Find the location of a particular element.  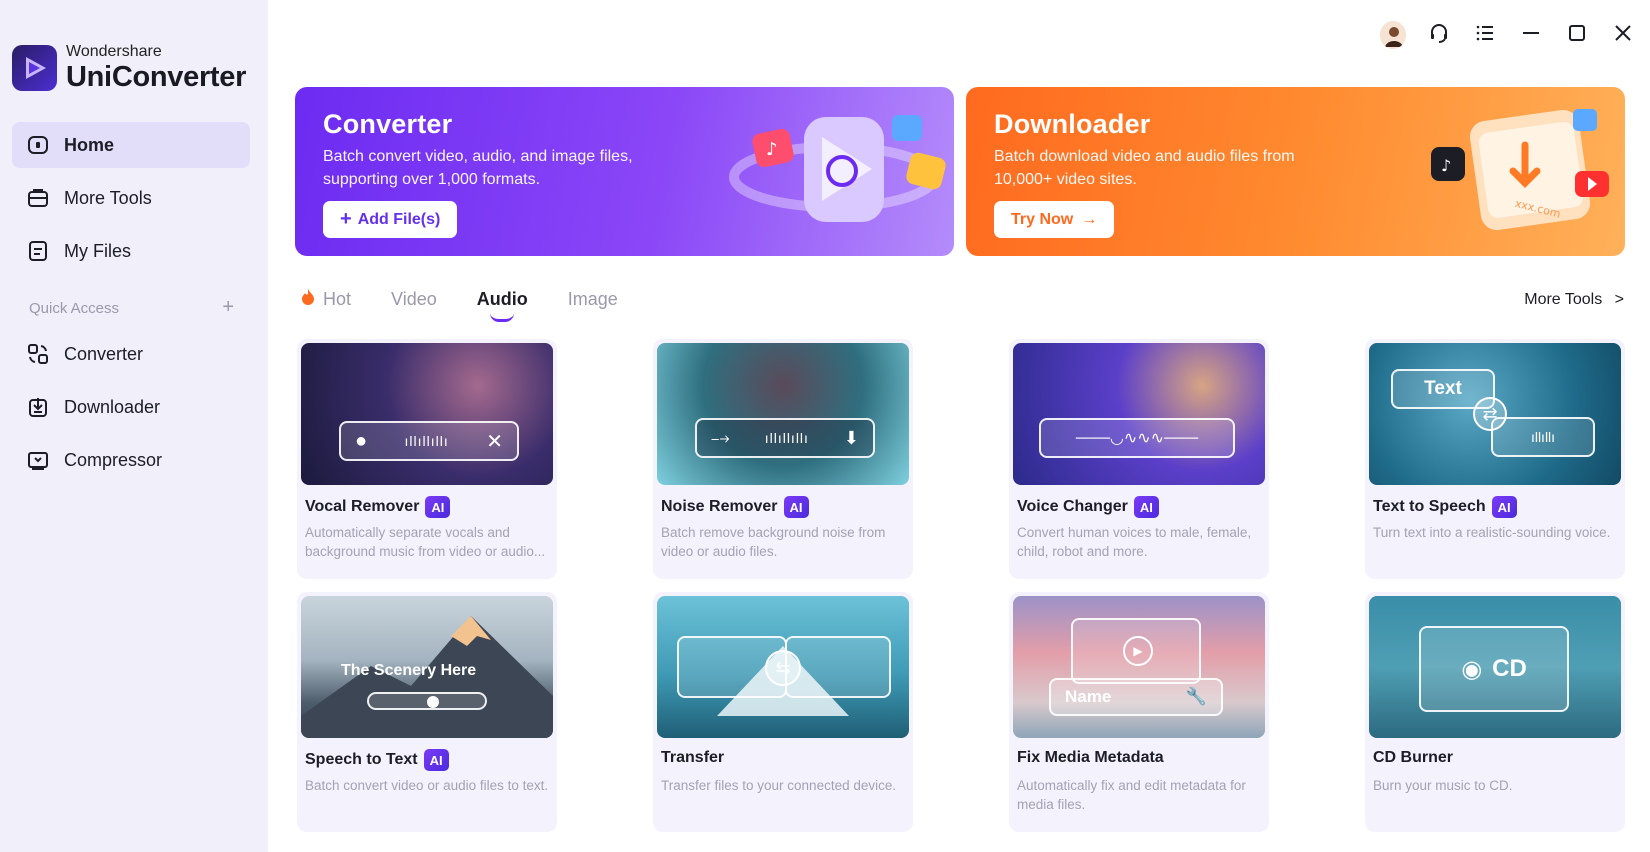

sidebar-item-label: Compressor is located at coordinates (113, 459).